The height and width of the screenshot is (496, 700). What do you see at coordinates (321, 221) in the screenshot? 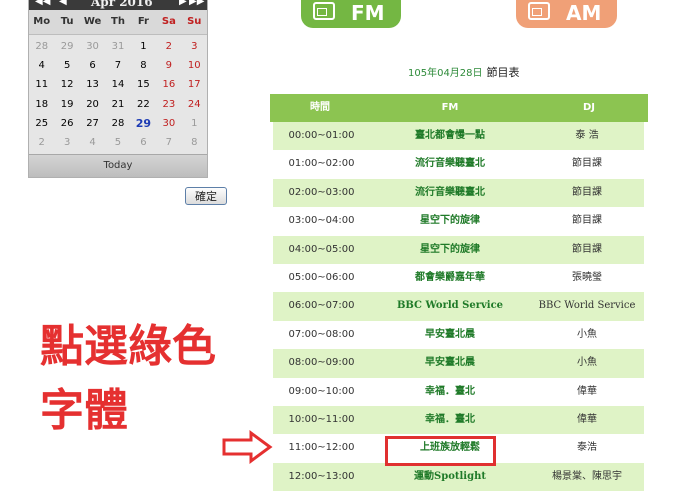
I see `row-time: 03:00~04:00` at bounding box center [321, 221].